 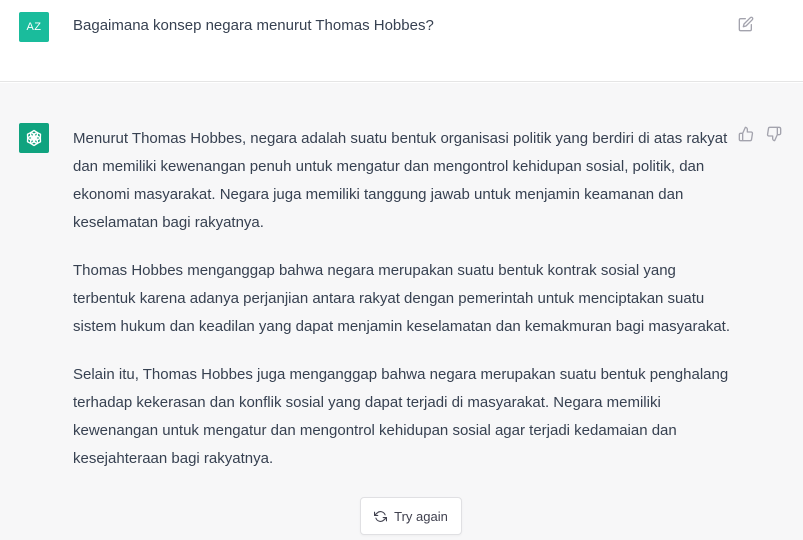 I want to click on thumbs-down-icon, so click(x=774, y=134).